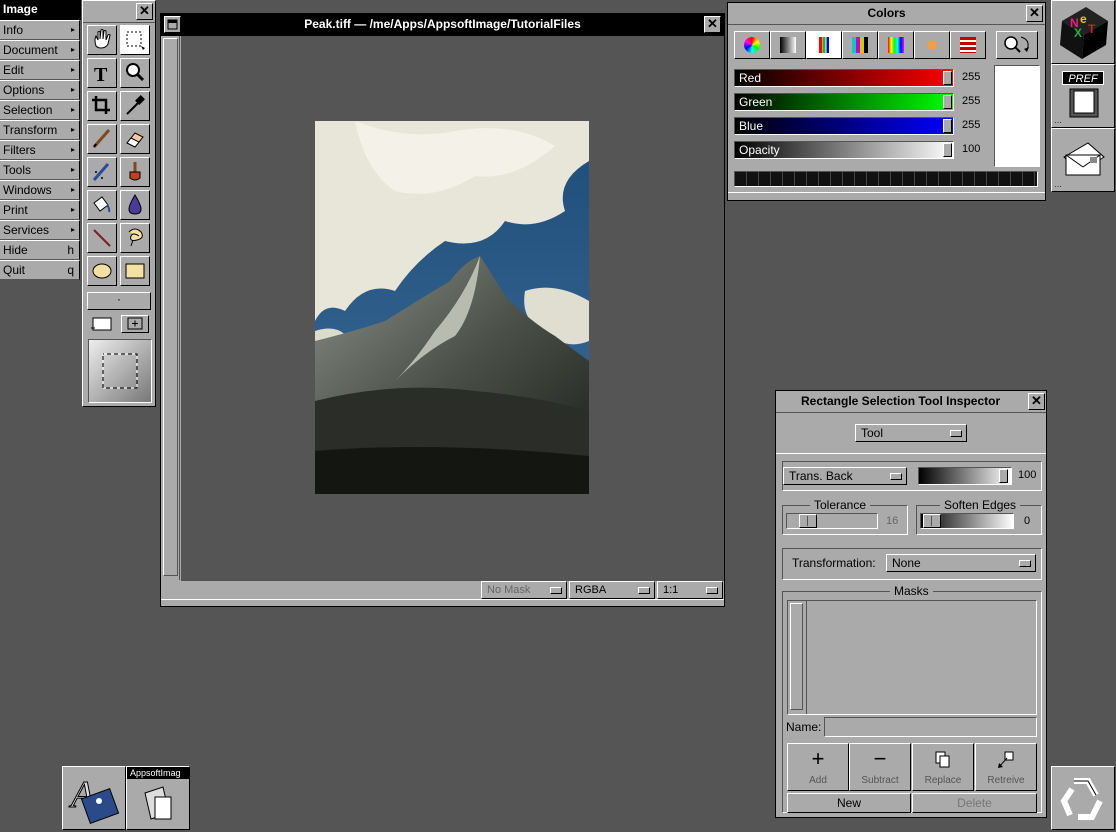  I want to click on brush-tool, so click(135, 172).